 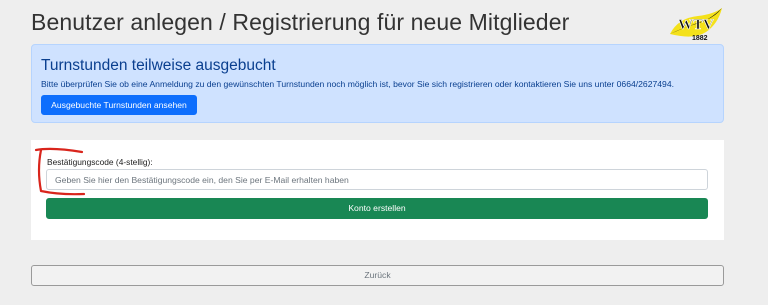 I want to click on code-label: Bestätigungscode (4-stellig):, so click(x=100, y=162).